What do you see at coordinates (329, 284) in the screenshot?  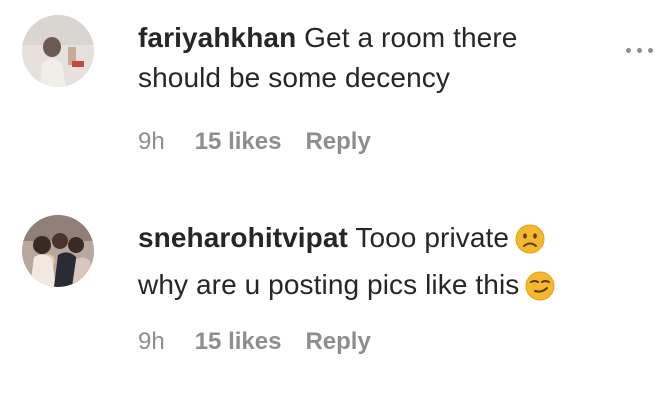 I see `comment-body-part2: why are u posting pics like this` at bounding box center [329, 284].